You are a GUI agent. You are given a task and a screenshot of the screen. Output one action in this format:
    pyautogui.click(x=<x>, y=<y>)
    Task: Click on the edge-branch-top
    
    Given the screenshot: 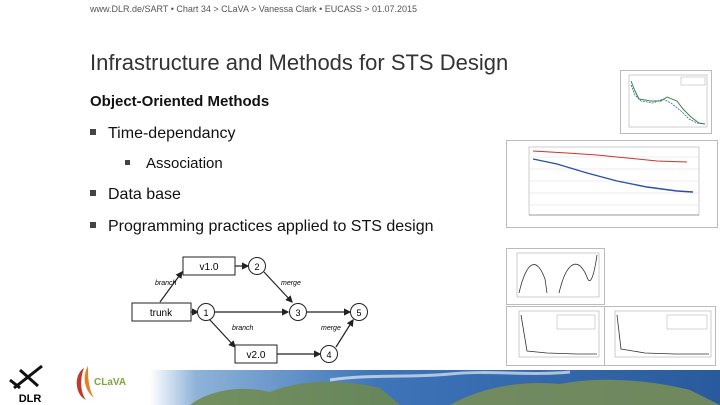 What is the action you would take?
    pyautogui.click(x=171, y=287)
    